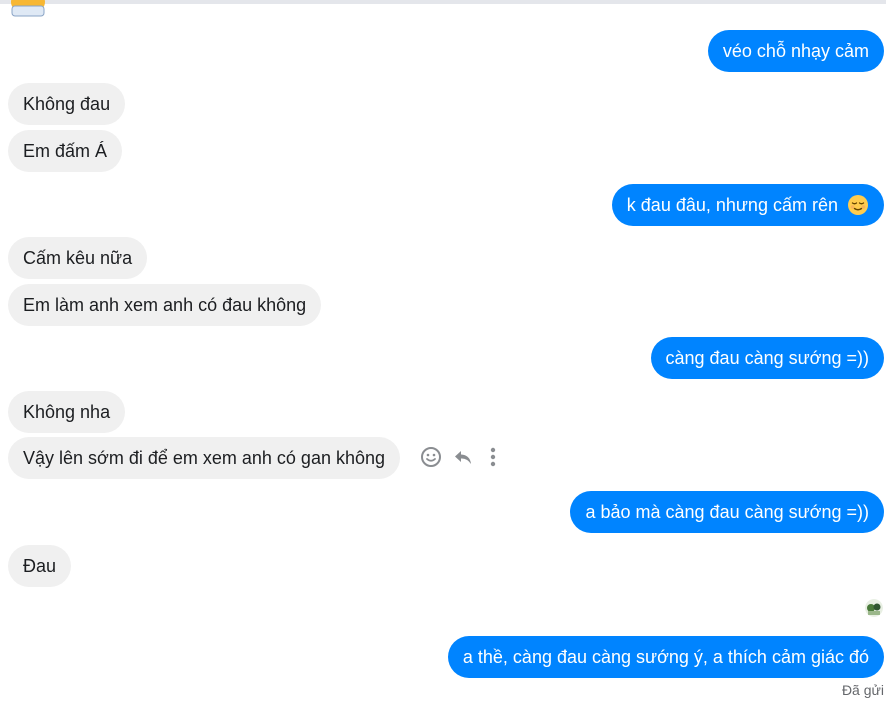  I want to click on message-text: Em làm anh xem anh có đau không, so click(165, 305).